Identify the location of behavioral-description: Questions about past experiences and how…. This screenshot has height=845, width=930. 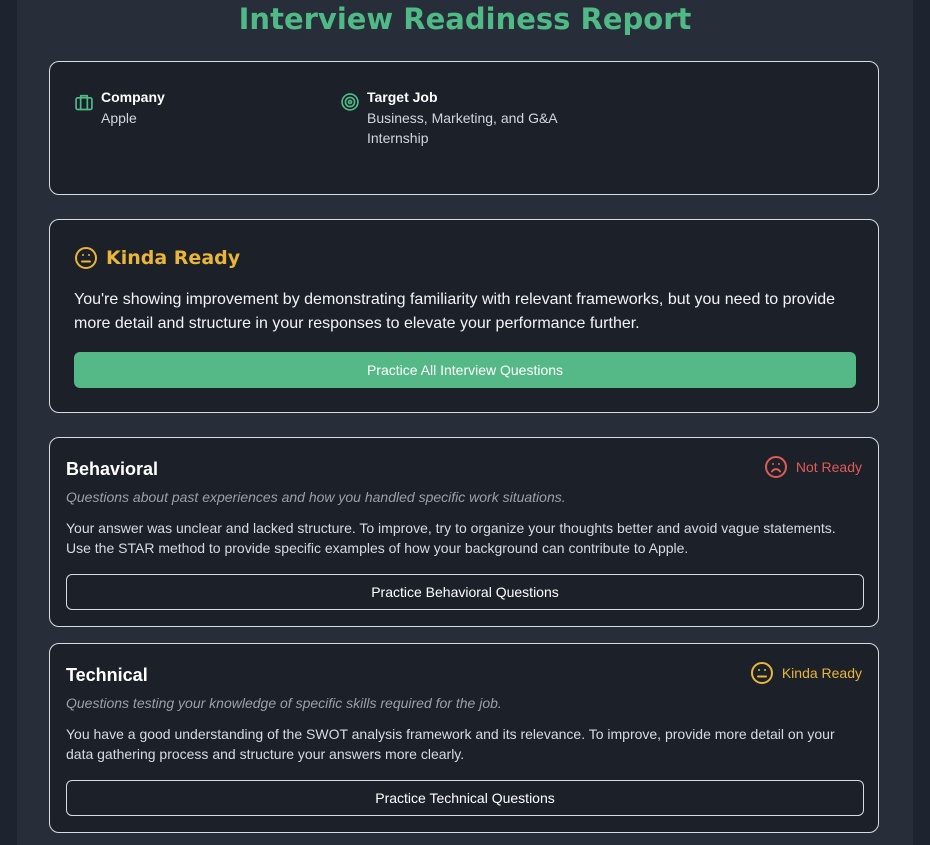
(316, 497).